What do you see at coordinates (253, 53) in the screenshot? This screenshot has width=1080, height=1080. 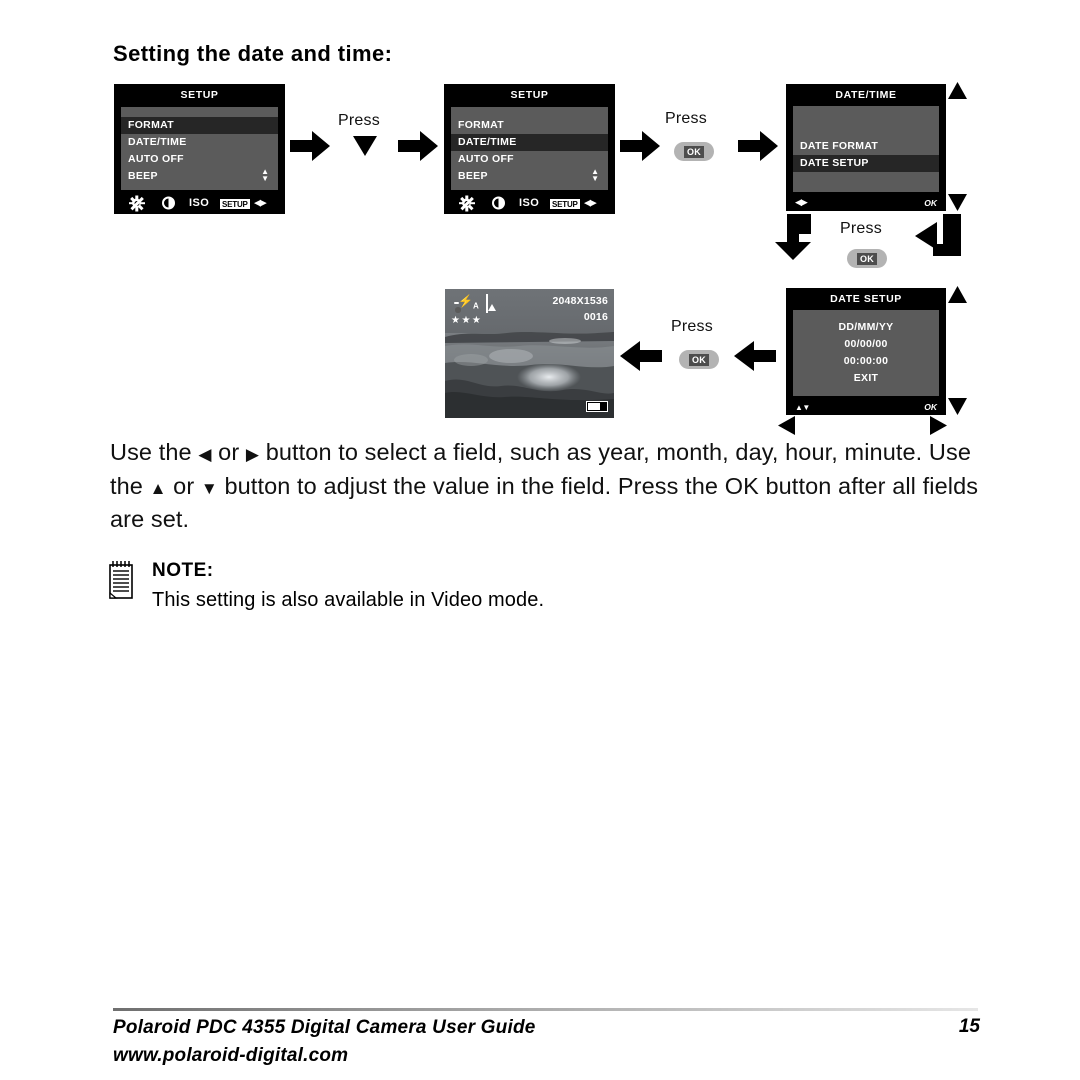 I see `page-title: Setting the date and time:` at bounding box center [253, 53].